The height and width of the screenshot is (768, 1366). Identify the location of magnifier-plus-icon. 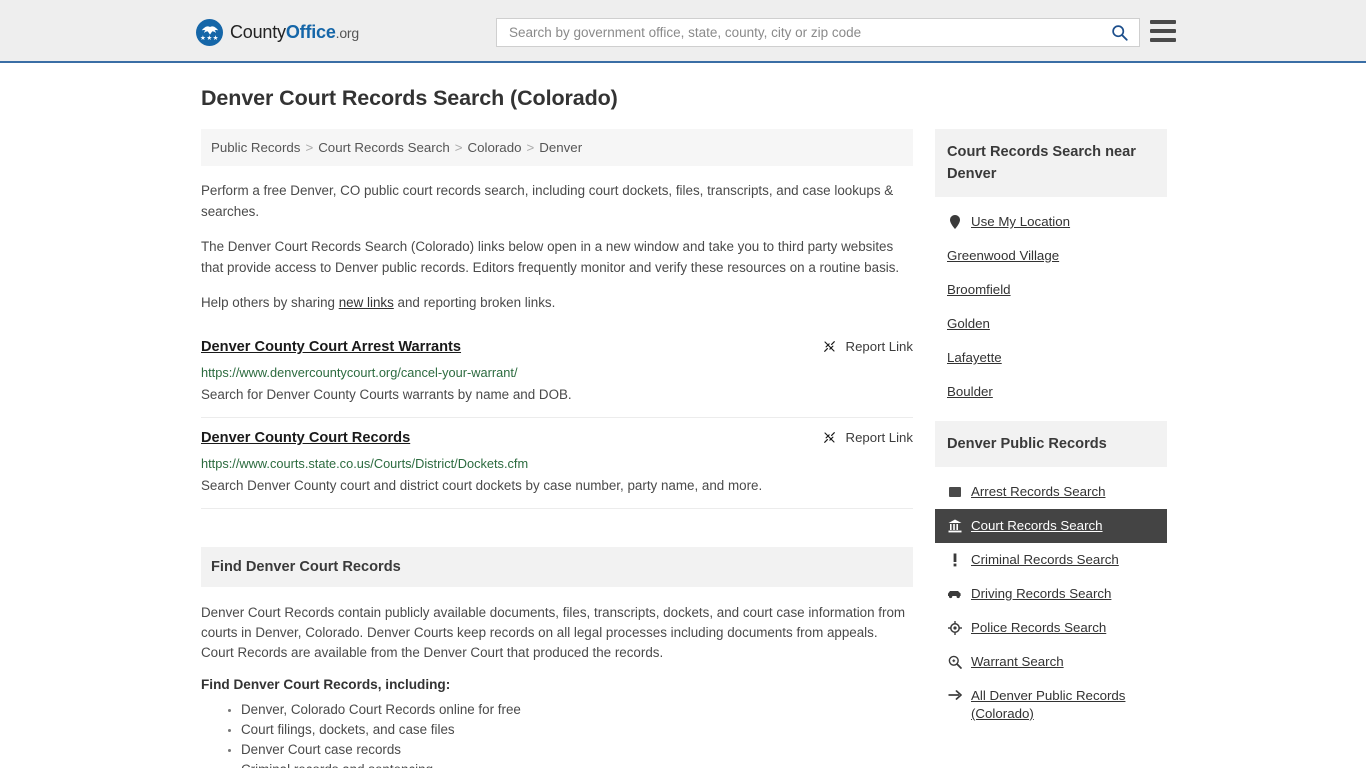
(954, 662).